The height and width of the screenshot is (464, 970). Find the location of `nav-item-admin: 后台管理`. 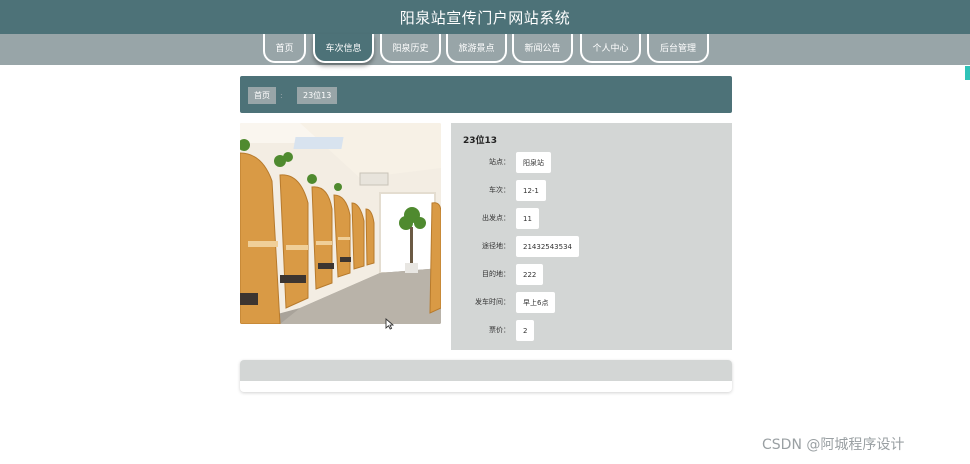

nav-item-admin: 后台管理 is located at coordinates (678, 48).